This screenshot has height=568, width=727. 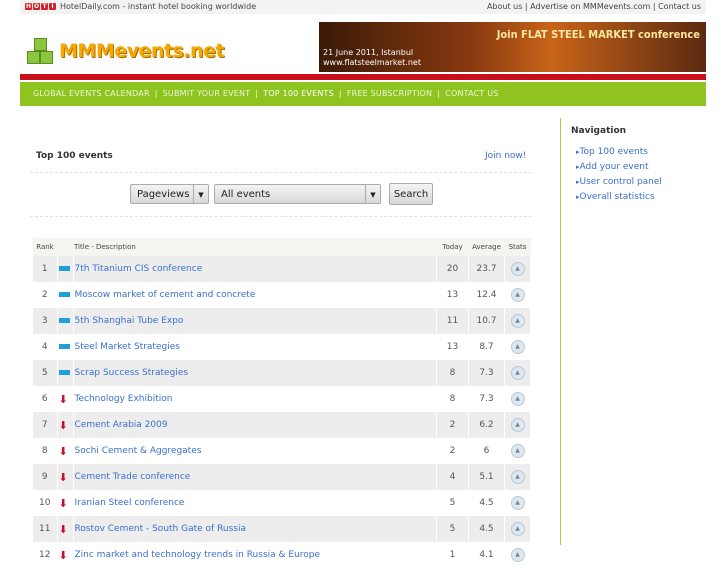 What do you see at coordinates (619, 152) in the screenshot?
I see `sidebar-link-top100: Top 100 events` at bounding box center [619, 152].